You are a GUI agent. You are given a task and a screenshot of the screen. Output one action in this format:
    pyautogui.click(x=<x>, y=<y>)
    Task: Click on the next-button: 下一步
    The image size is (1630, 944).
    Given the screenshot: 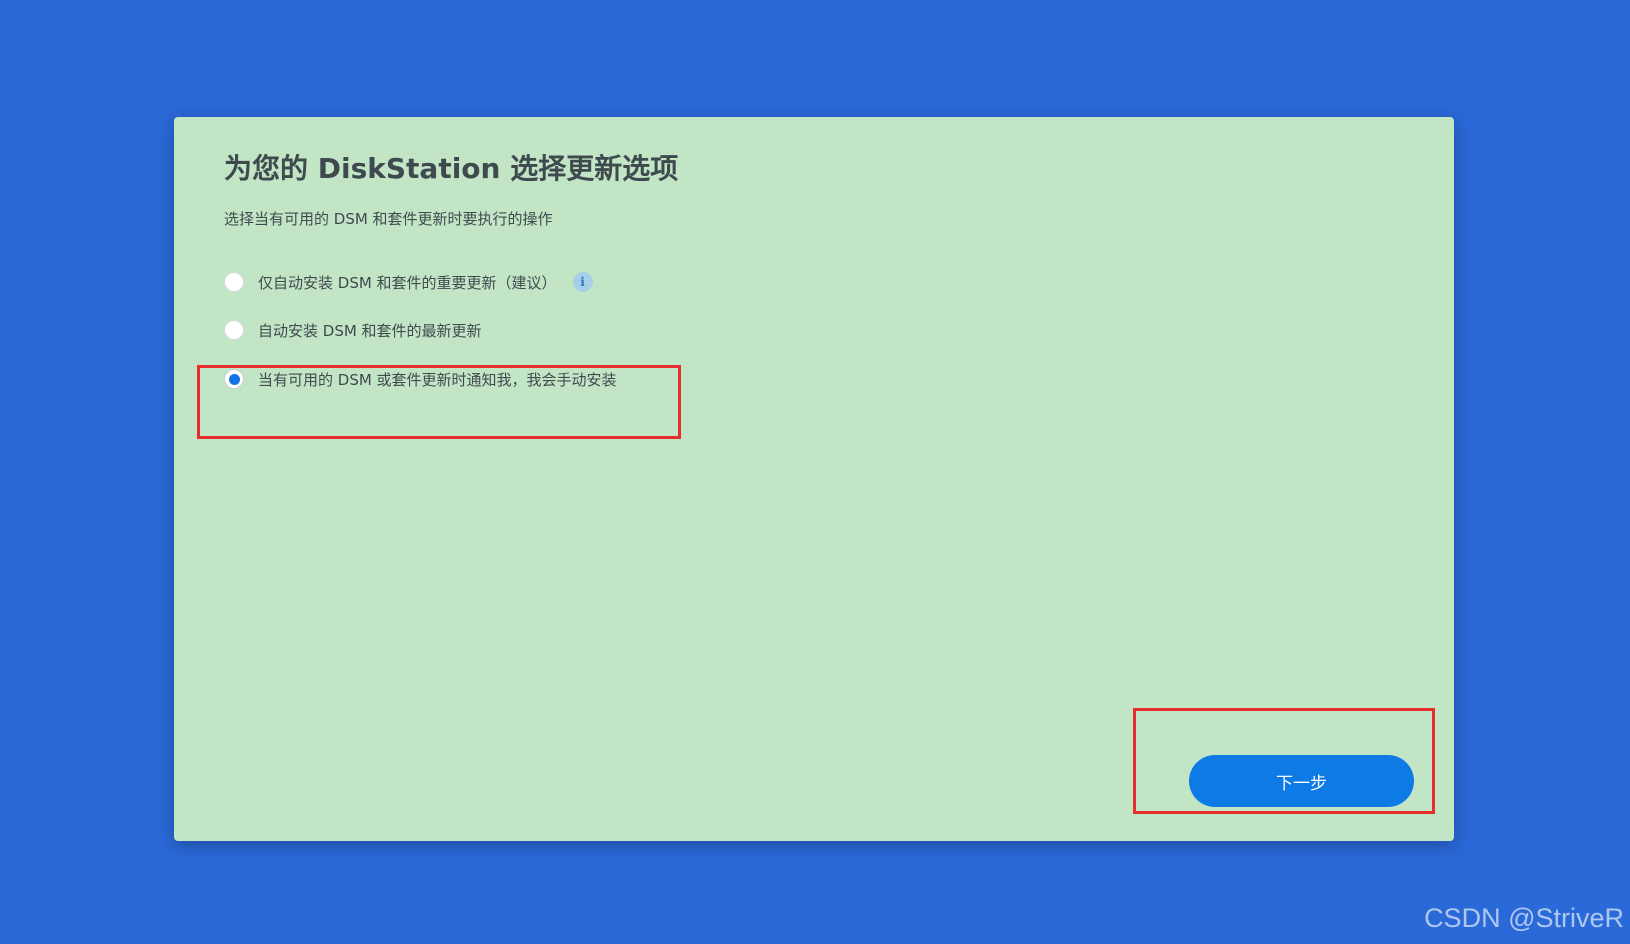 What is the action you would take?
    pyautogui.click(x=1301, y=781)
    